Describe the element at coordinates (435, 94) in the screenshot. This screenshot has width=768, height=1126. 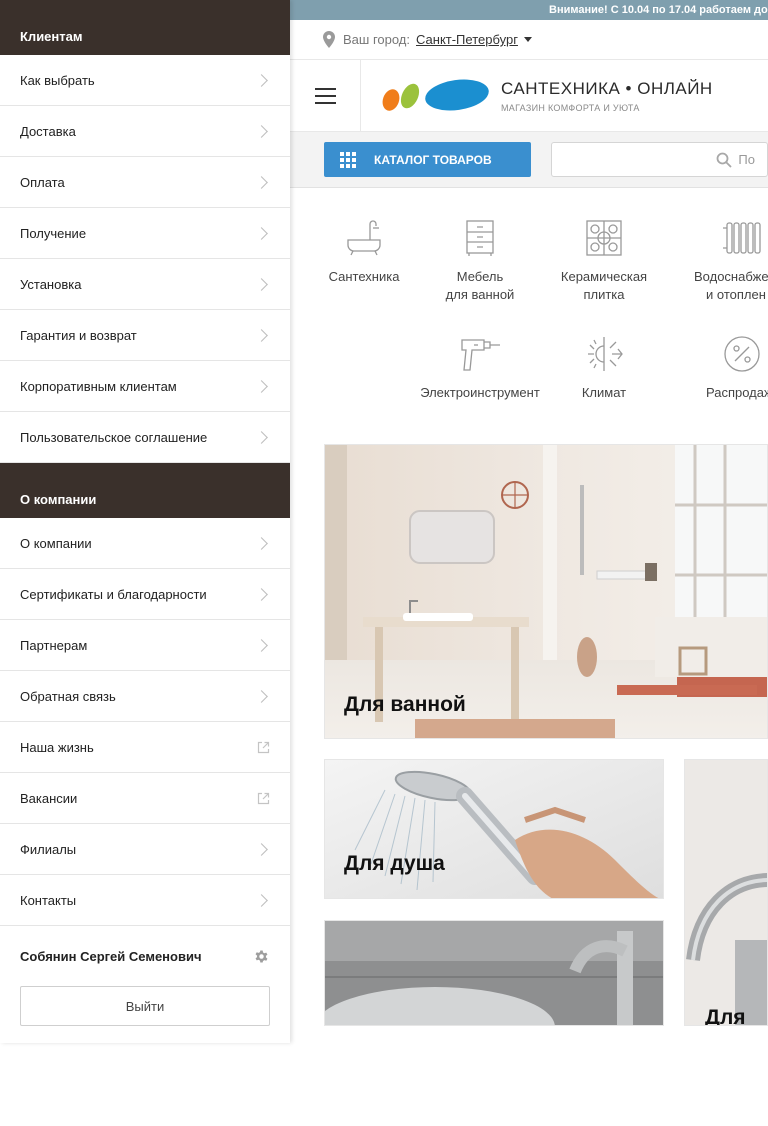
I see `logo-mark-icon` at that location.